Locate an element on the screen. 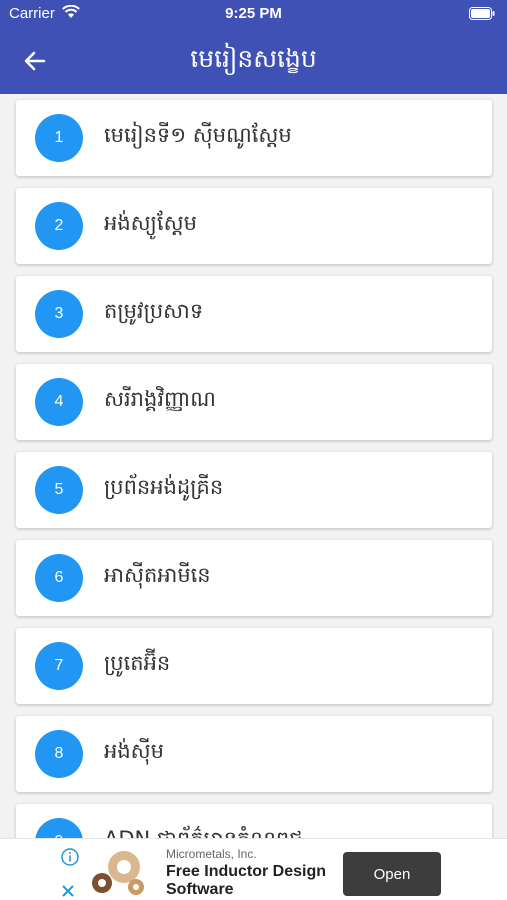  lesson-number-badge: 4 is located at coordinates (59, 402).